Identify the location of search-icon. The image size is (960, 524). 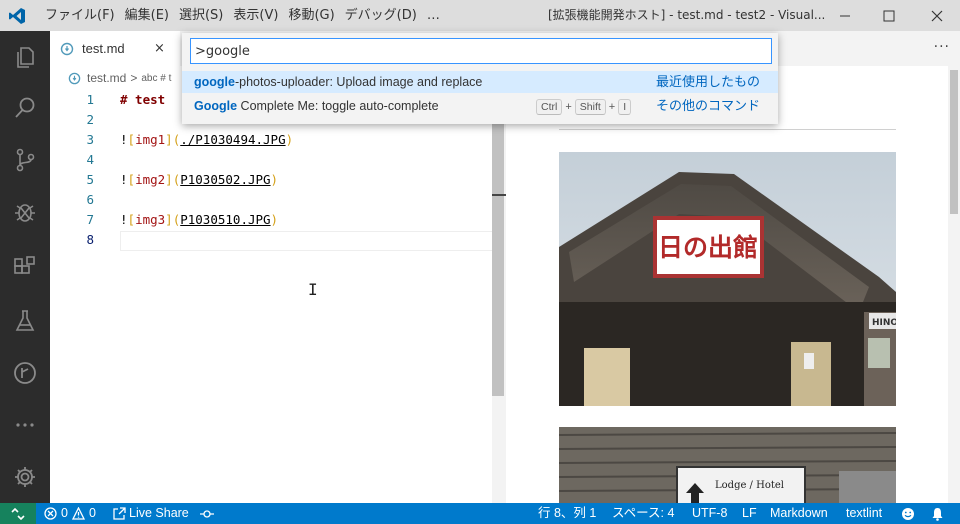
(25, 108).